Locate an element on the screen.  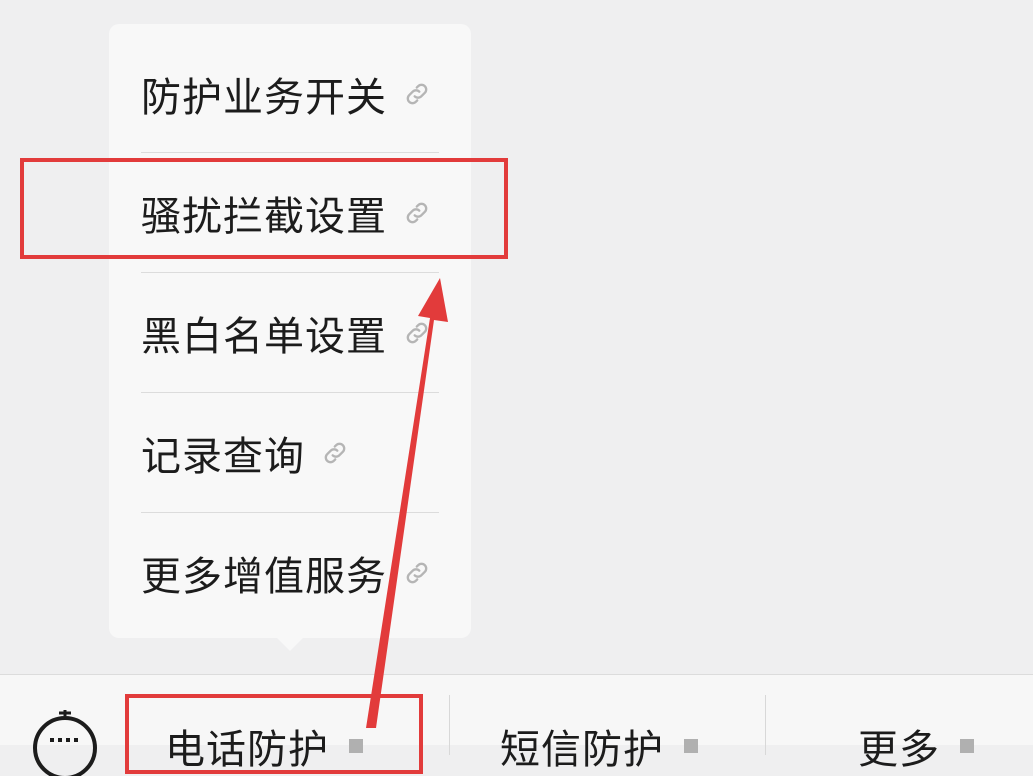
menu-item-label: 记录查询 is located at coordinates (223, 457).